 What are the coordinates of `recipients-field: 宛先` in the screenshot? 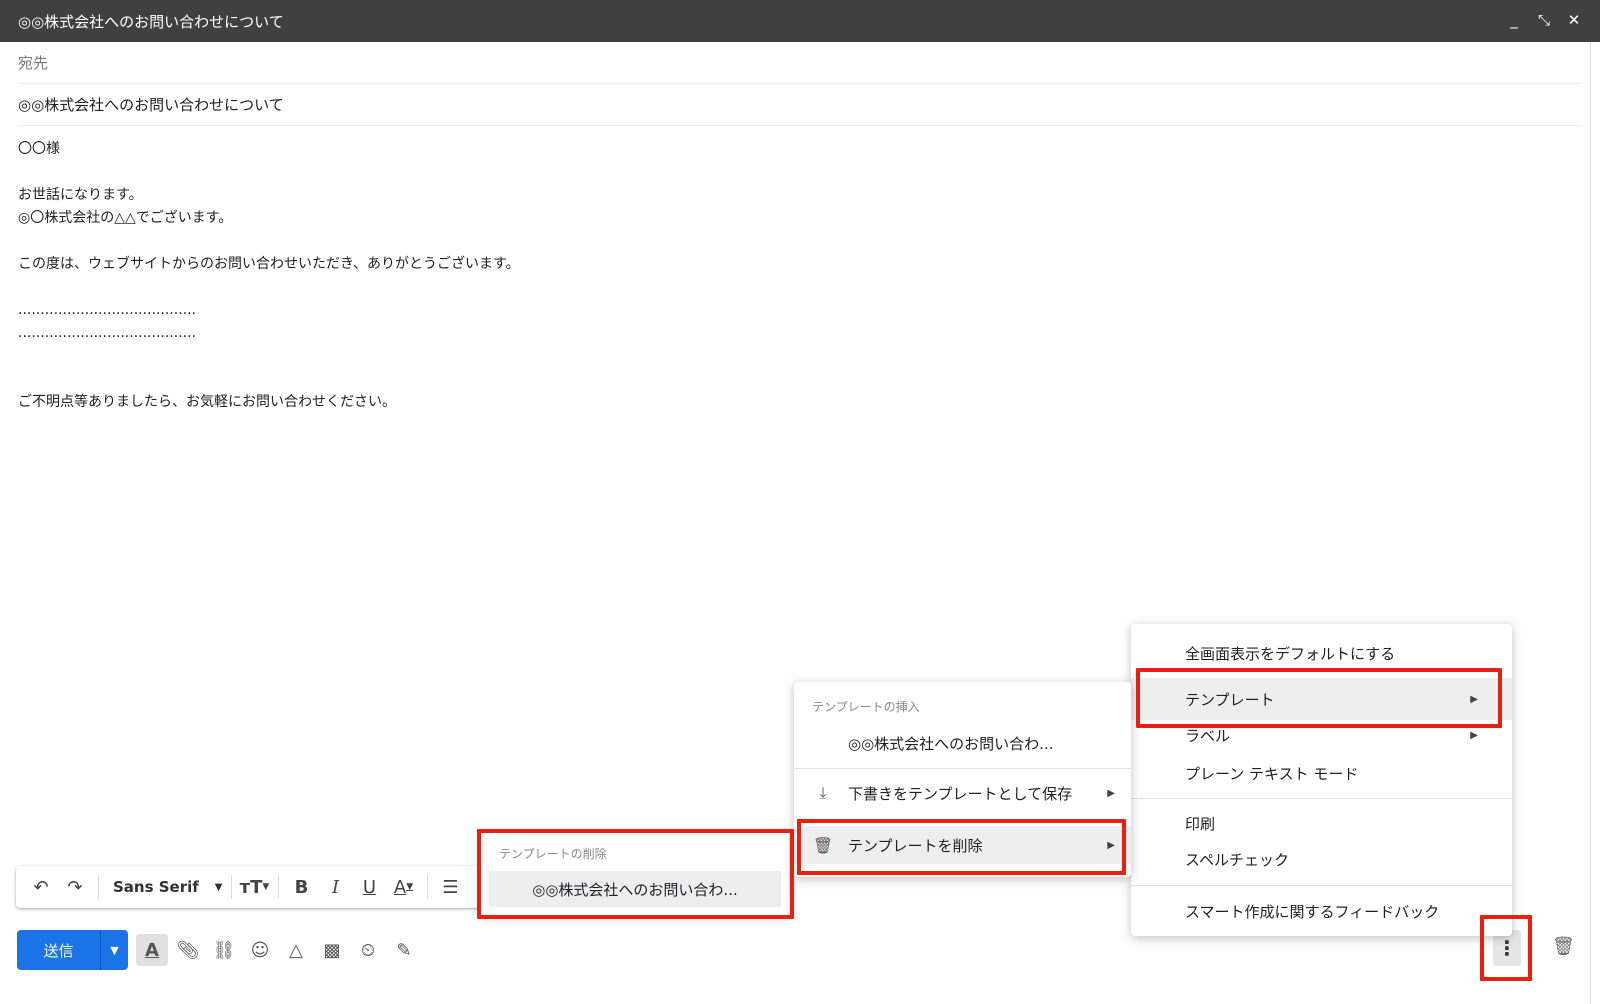 It's located at (800, 63).